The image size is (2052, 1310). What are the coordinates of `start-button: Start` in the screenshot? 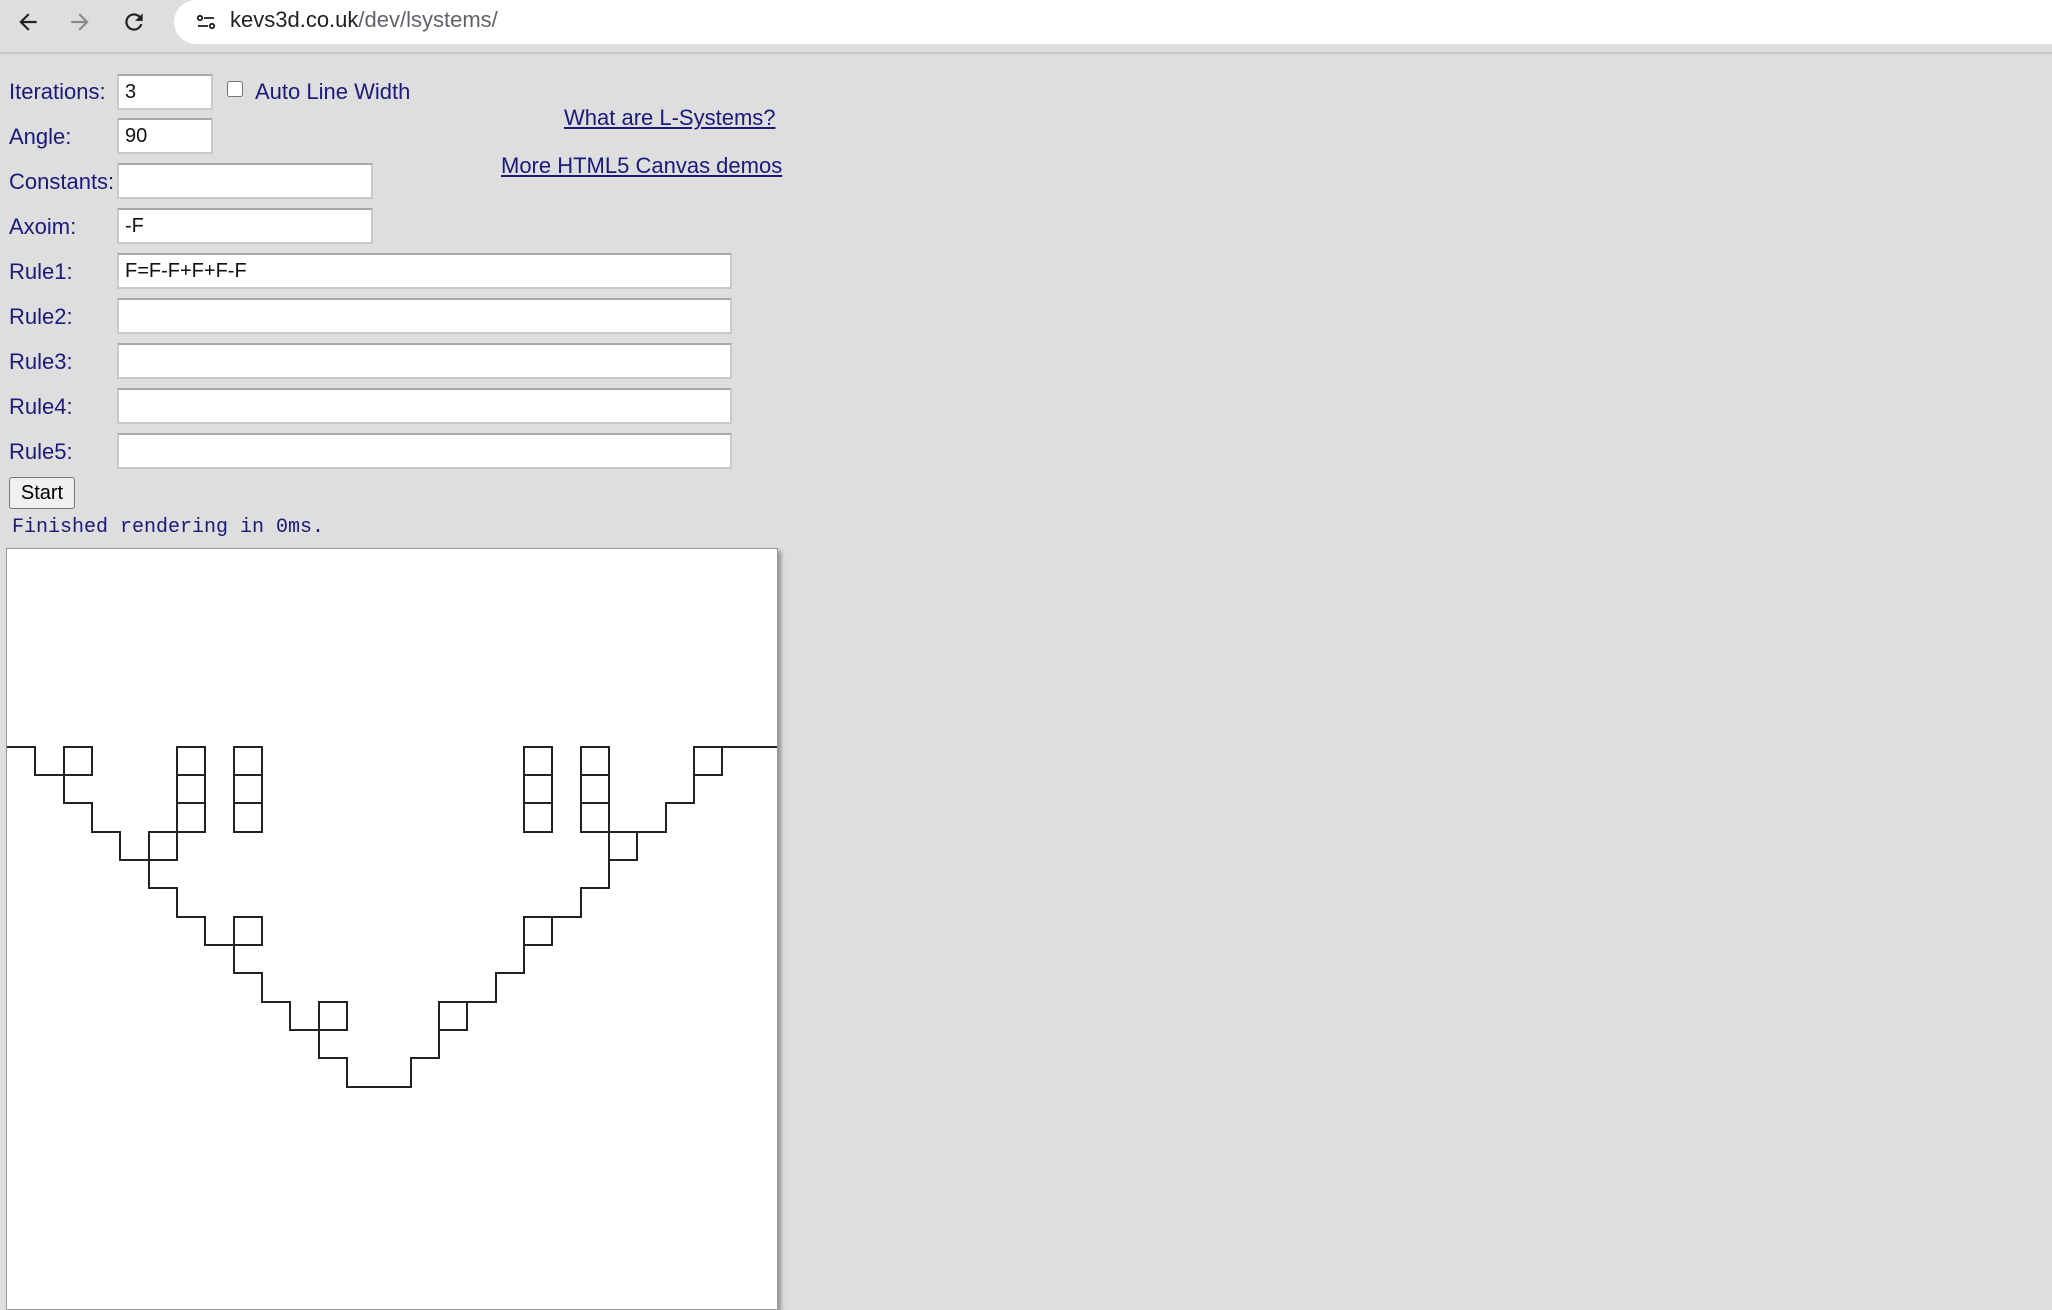 It's located at (42, 493).